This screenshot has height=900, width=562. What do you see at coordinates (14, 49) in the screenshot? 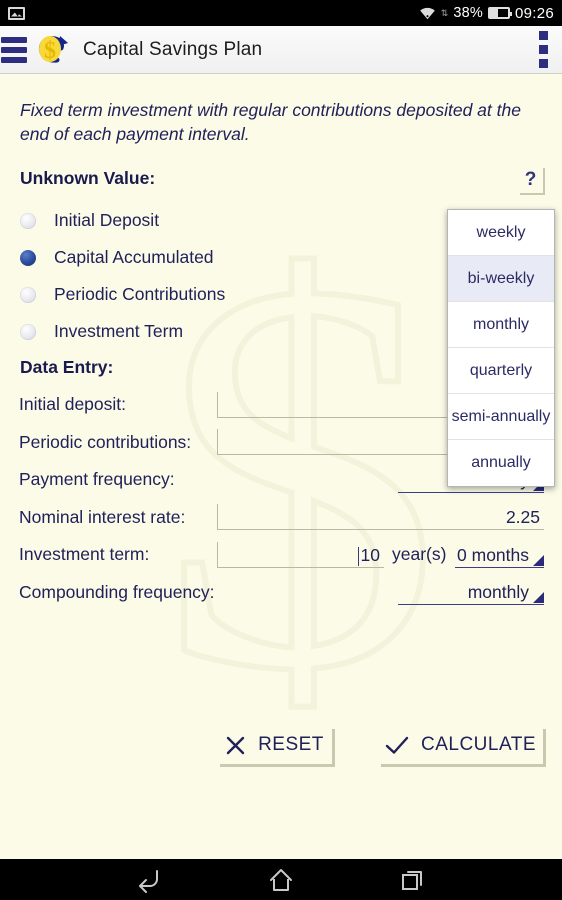
I see `hamburger-menu-icon` at bounding box center [14, 49].